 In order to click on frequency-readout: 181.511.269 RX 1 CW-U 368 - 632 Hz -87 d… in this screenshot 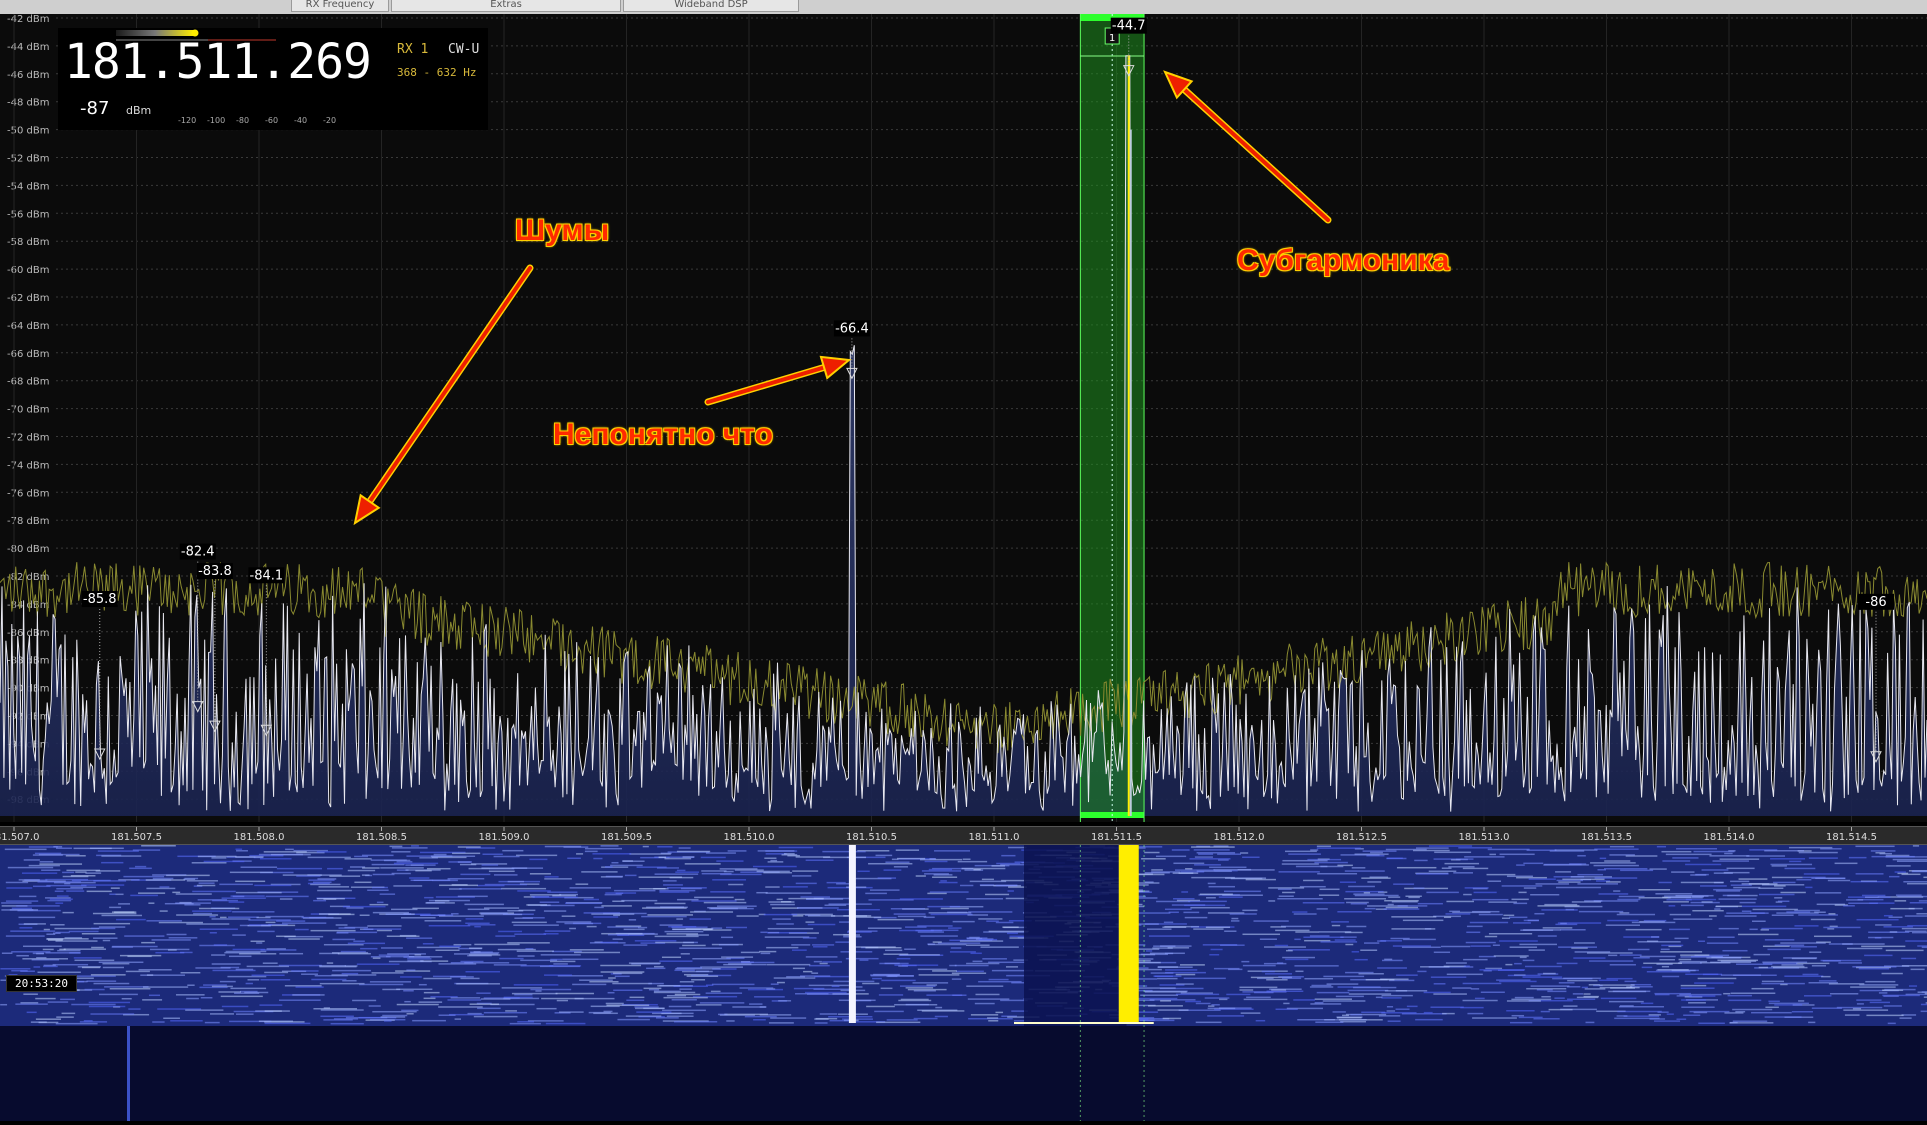, I will do `click(273, 79)`.